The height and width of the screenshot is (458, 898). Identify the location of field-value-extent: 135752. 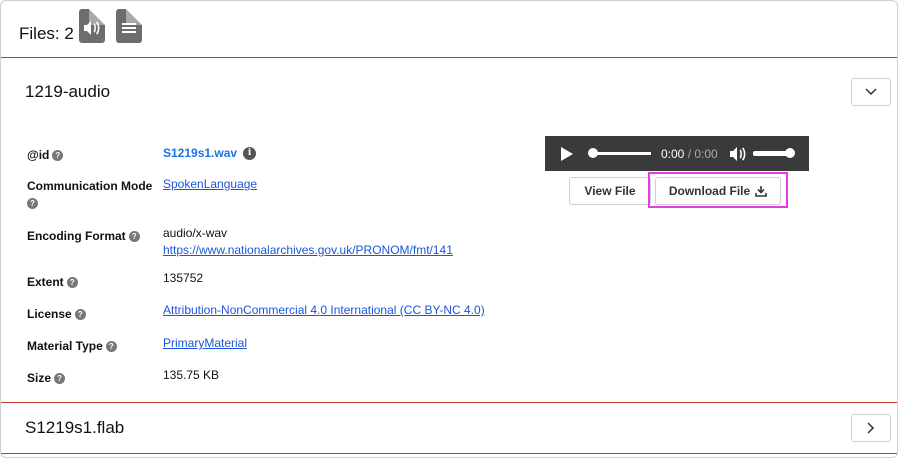
(183, 278).